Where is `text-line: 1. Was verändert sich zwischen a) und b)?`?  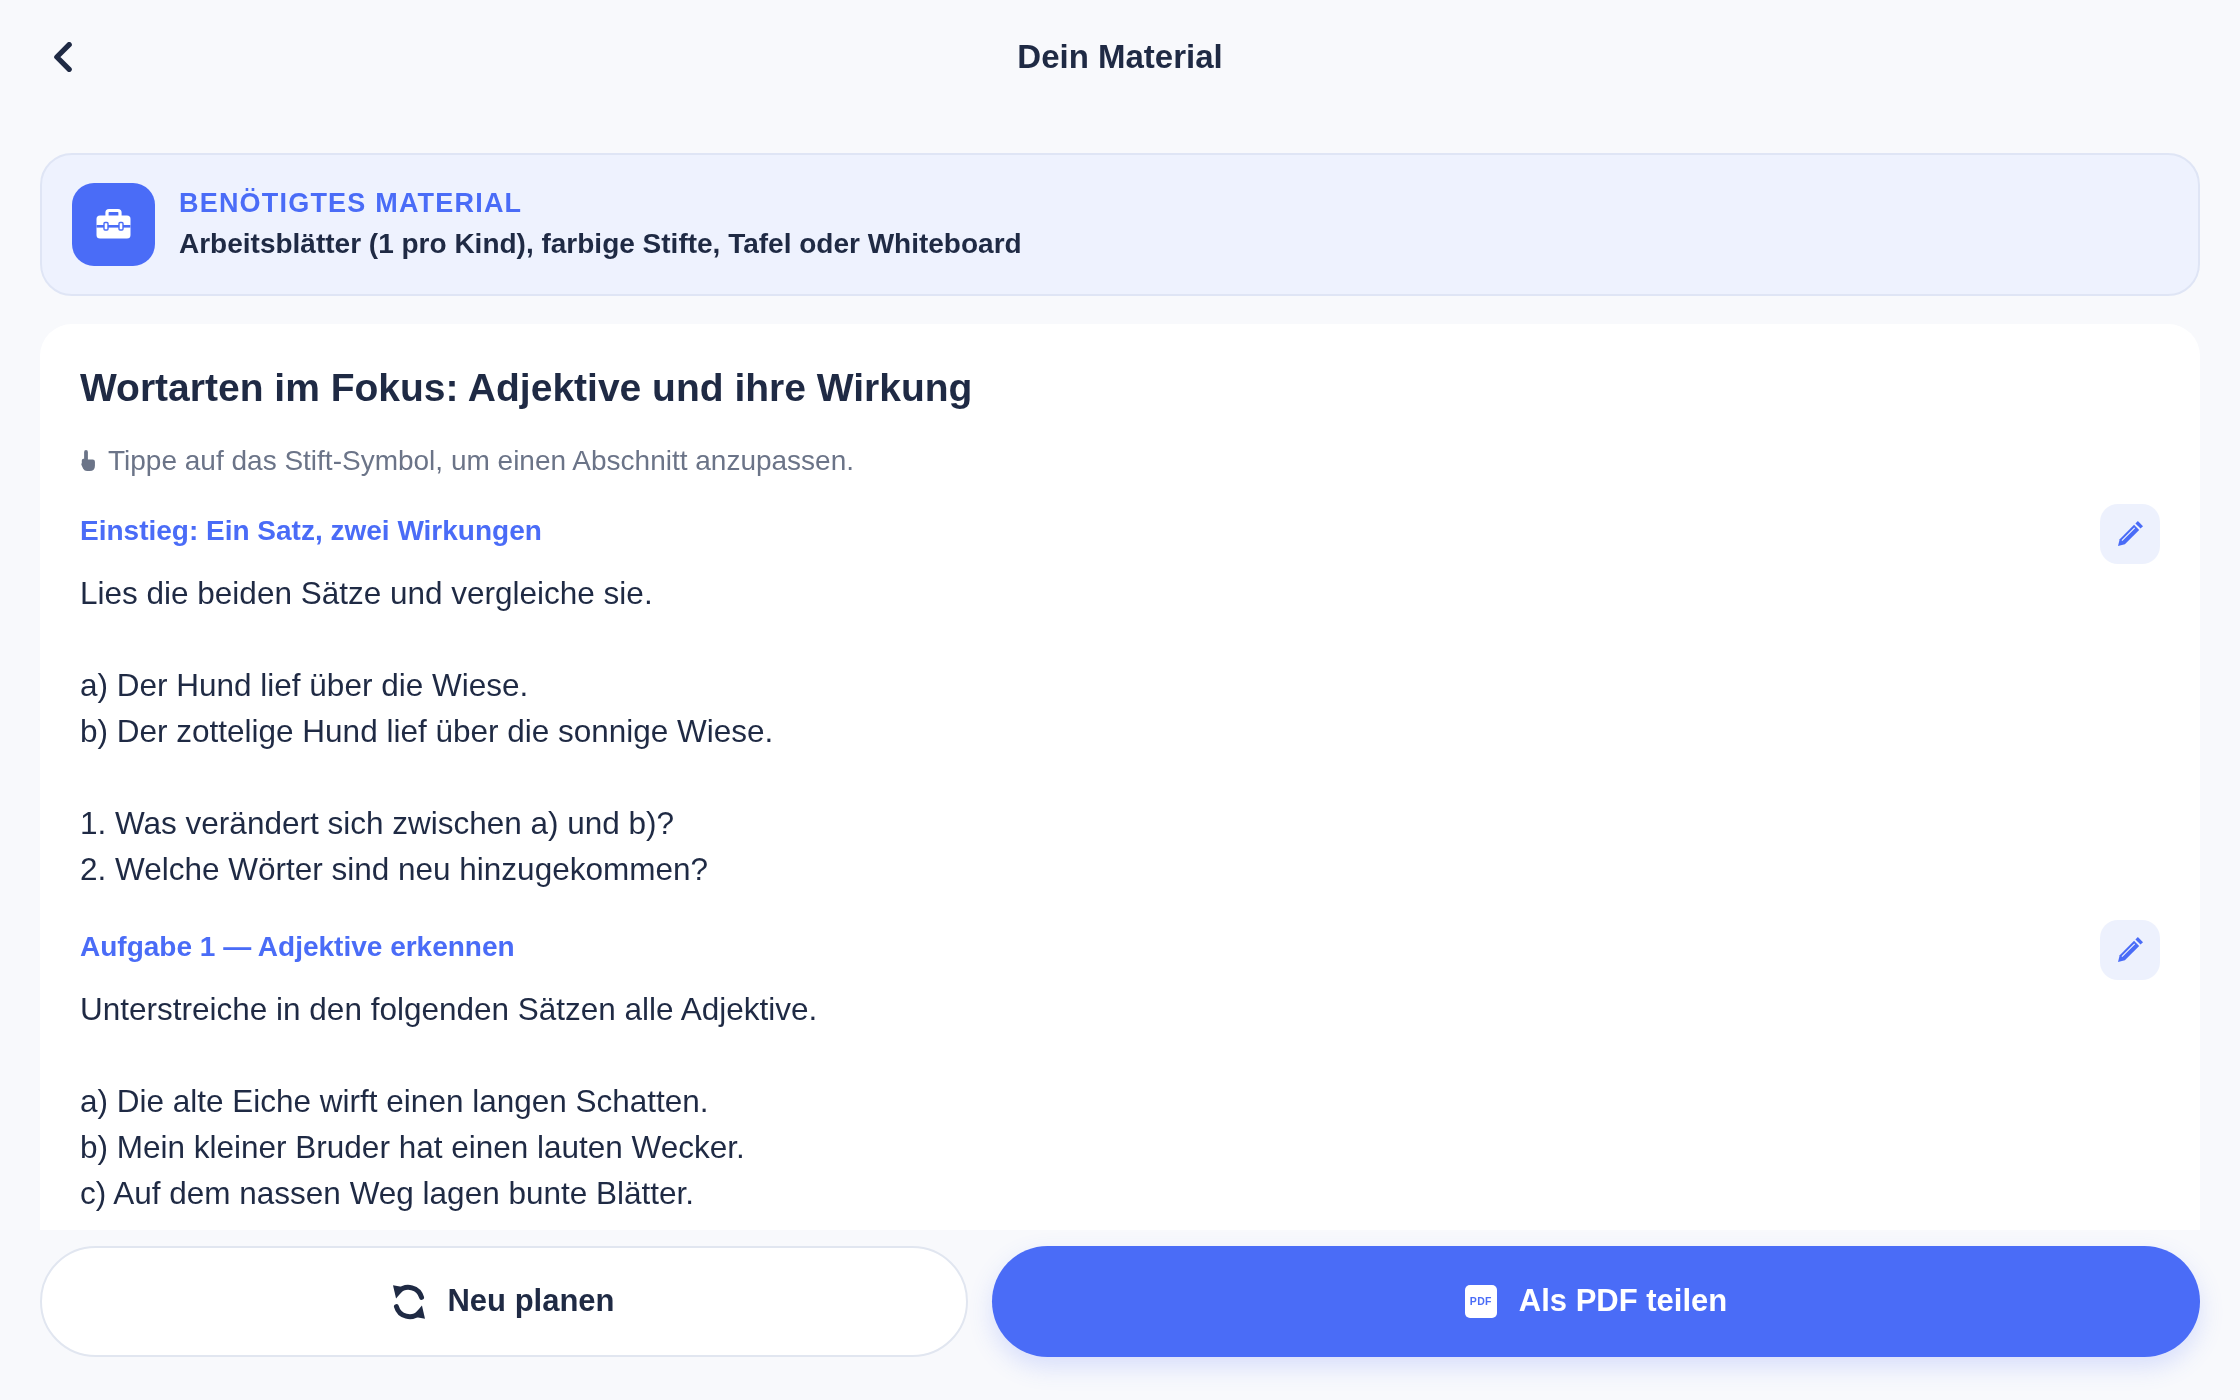
text-line: 1. Was verändert sich zwischen a) und b)? is located at coordinates (377, 823).